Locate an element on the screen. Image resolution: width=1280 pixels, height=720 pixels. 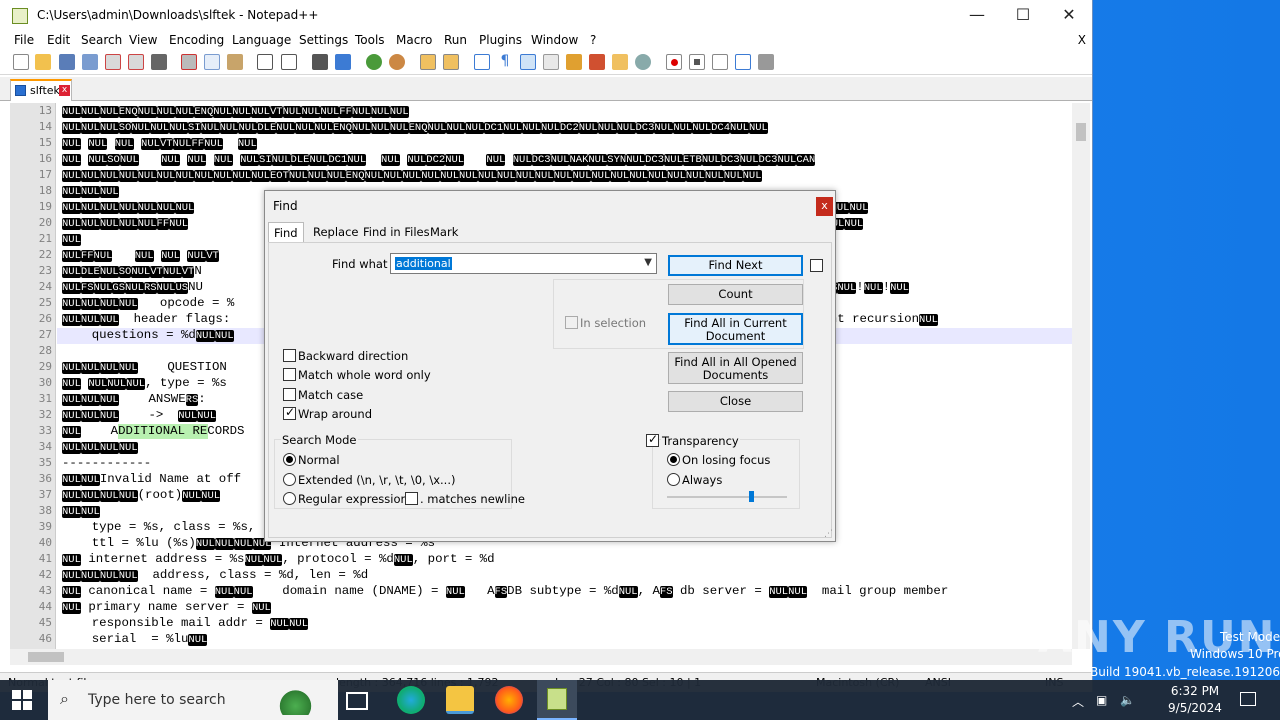
action-center-icon is located at coordinates (1248, 699).